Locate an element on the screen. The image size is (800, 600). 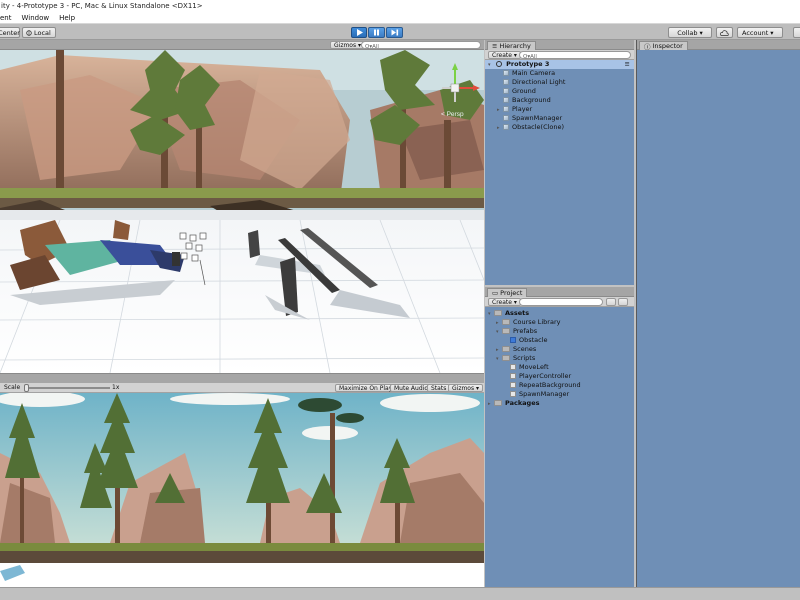
hierarchy-item: SpawnManager is located at coordinates (559, 118).